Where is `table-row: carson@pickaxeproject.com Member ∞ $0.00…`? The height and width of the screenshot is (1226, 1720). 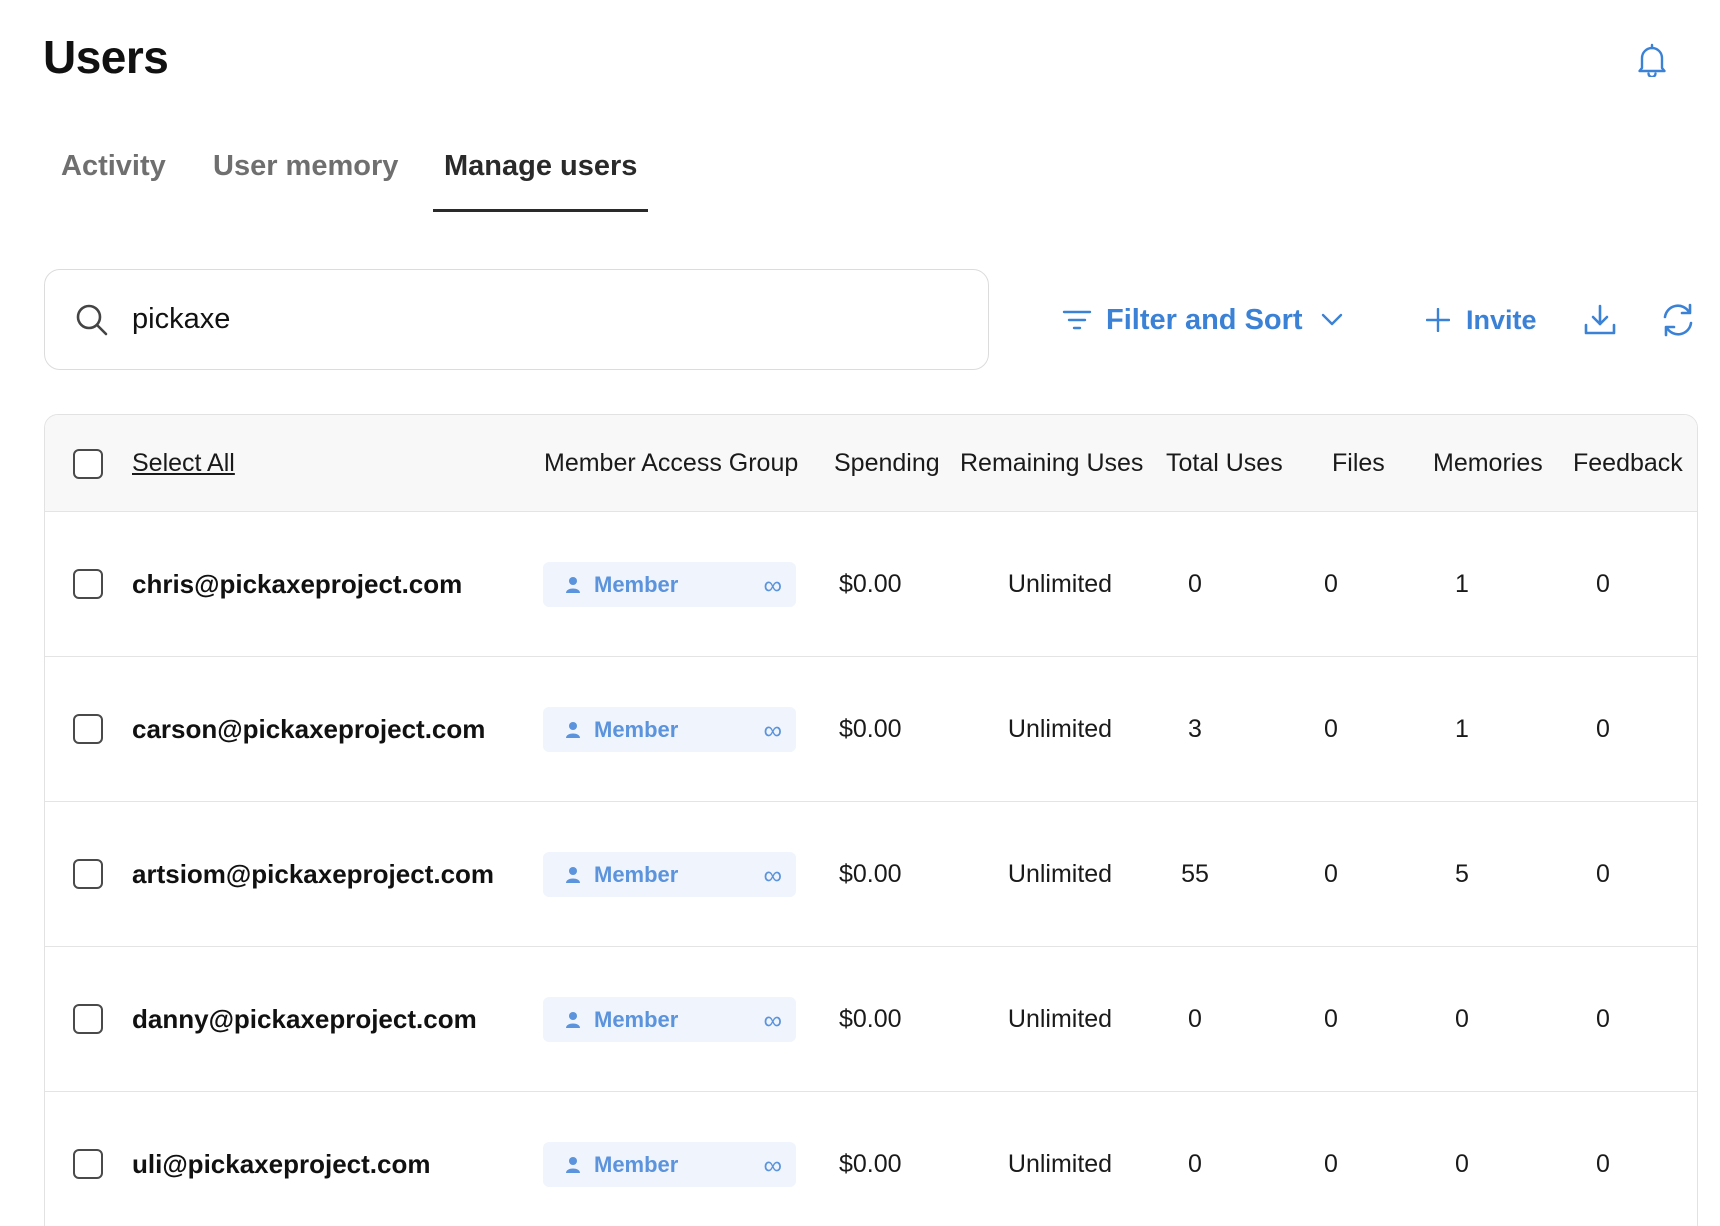
table-row: carson@pickaxeproject.com Member ∞ $0.00… is located at coordinates (871, 729).